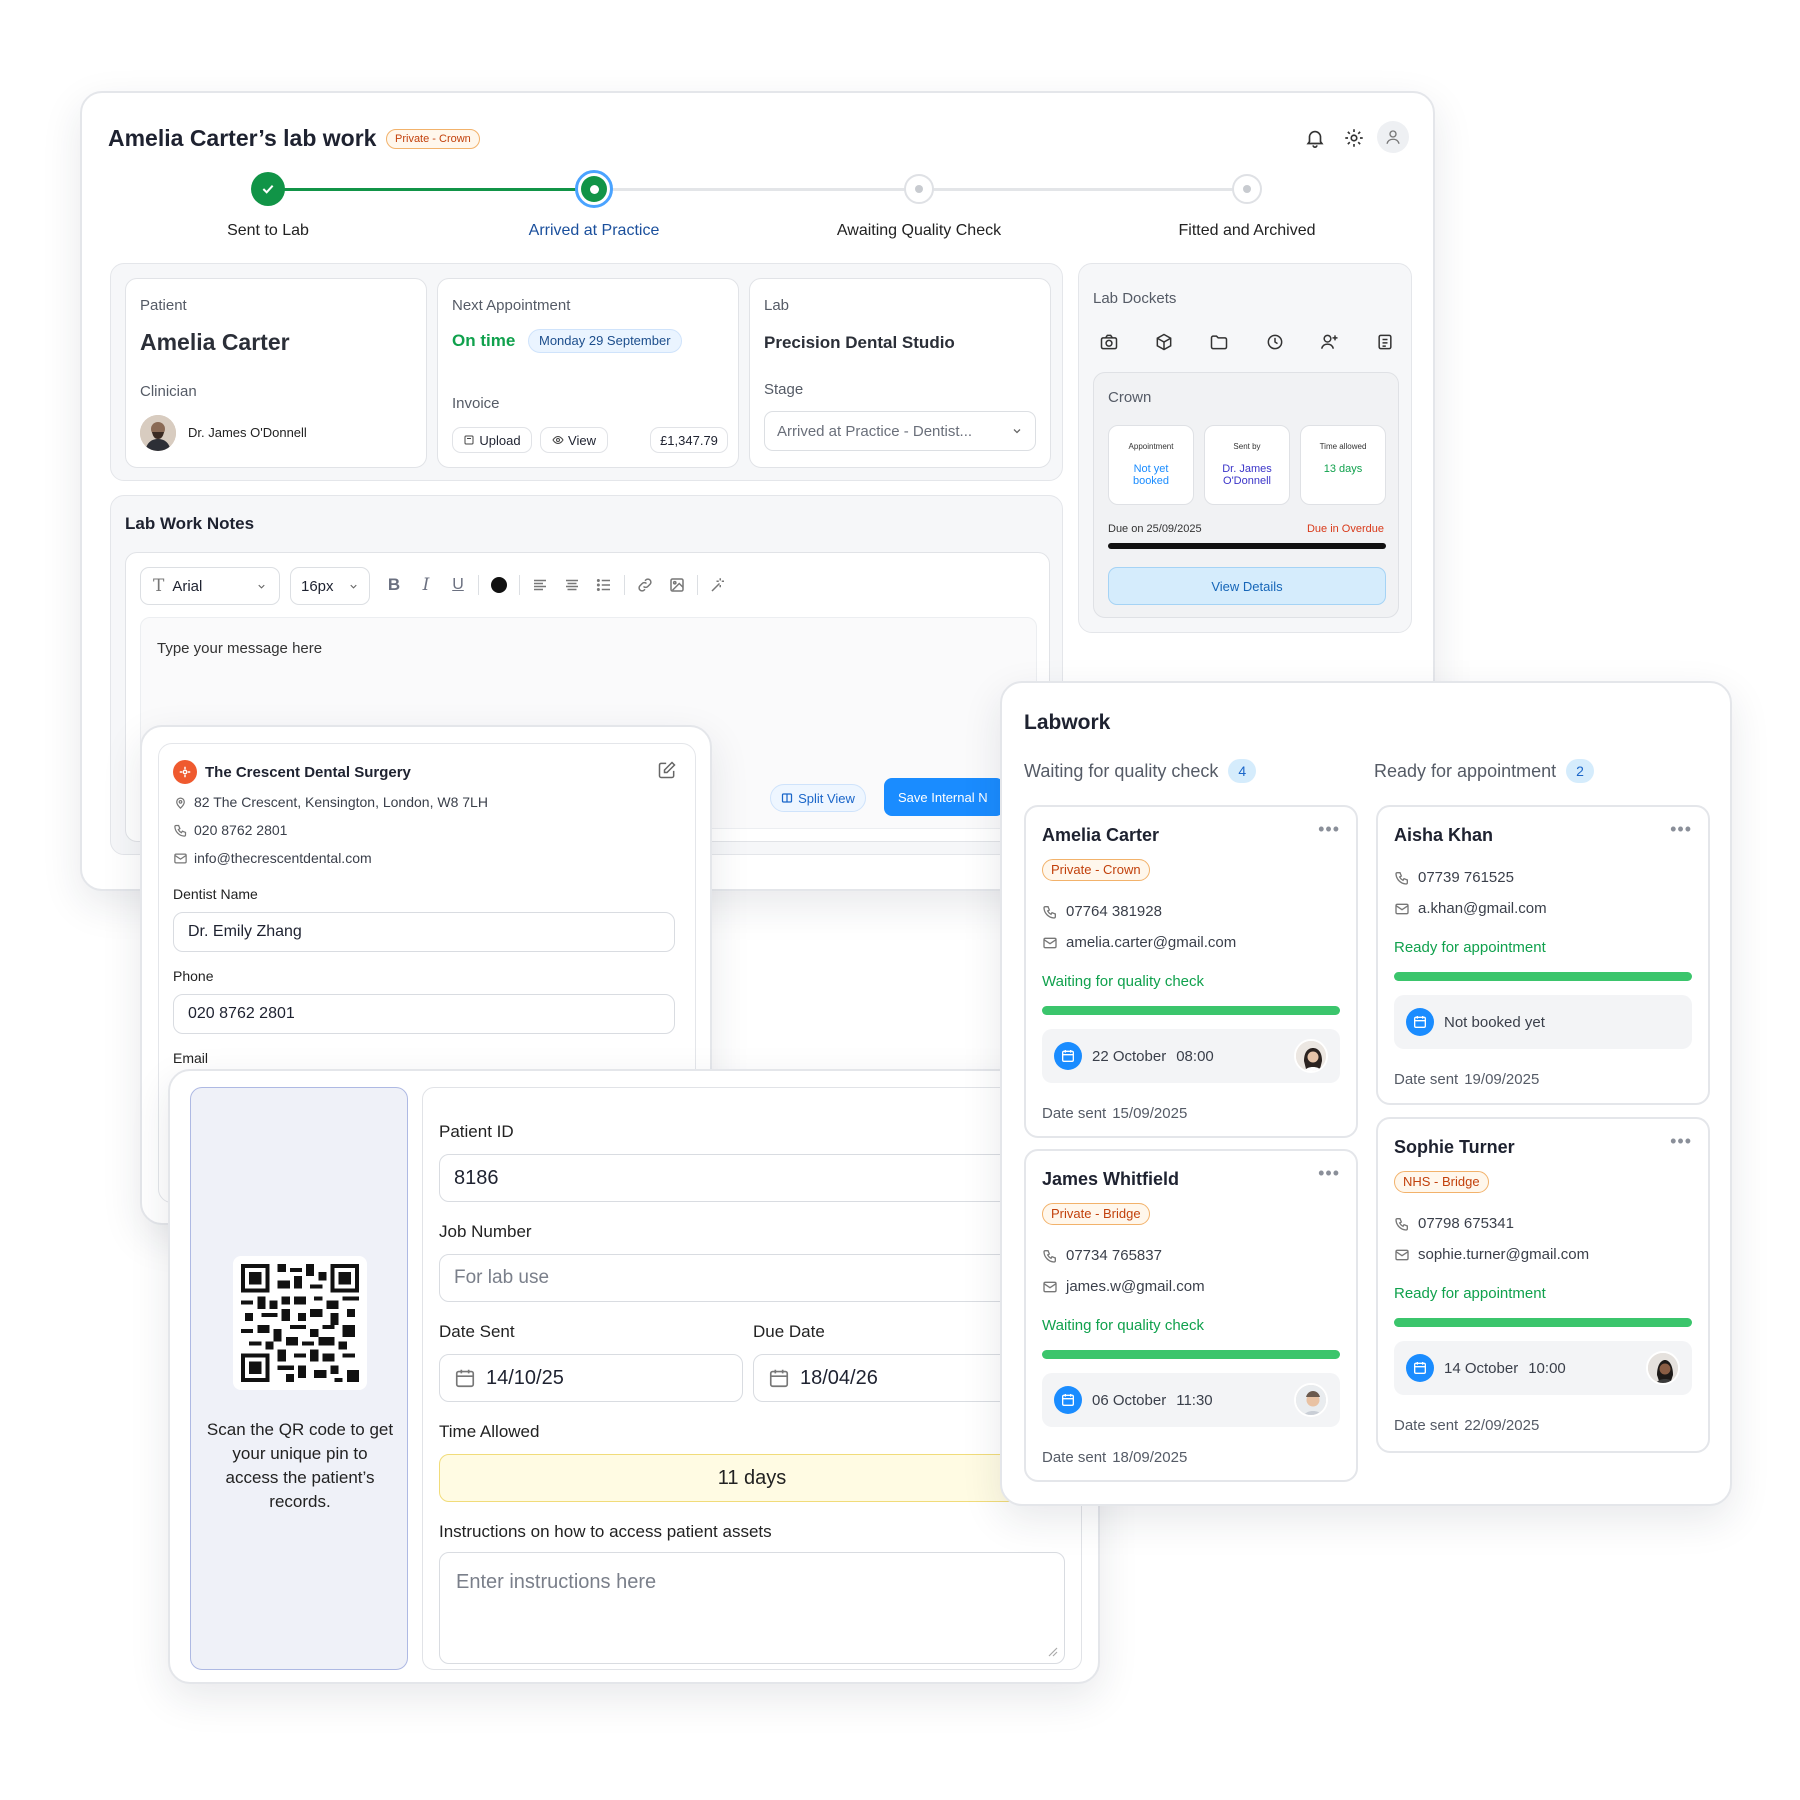 This screenshot has height=1800, width=1800. What do you see at coordinates (1466, 1425) in the screenshot?
I see `card-date-sent: Date sent 22/09/2025` at bounding box center [1466, 1425].